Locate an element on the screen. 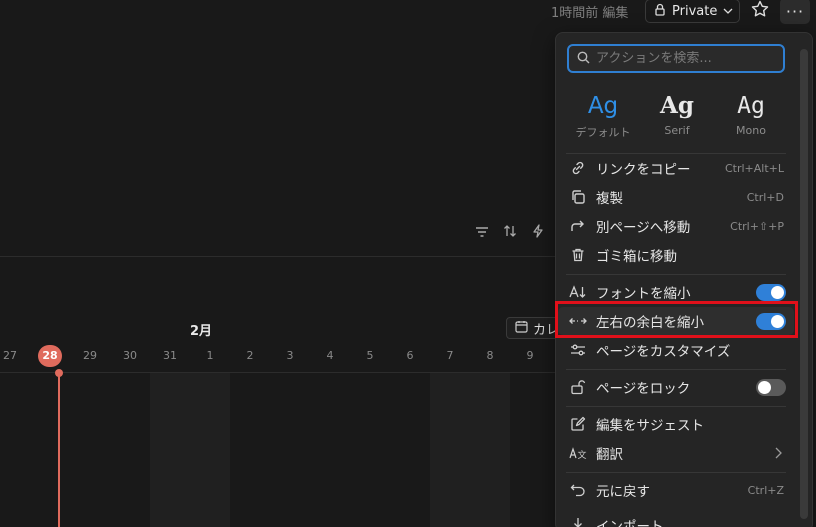 This screenshot has height=527, width=816. chevron-right-icon is located at coordinates (778, 453).